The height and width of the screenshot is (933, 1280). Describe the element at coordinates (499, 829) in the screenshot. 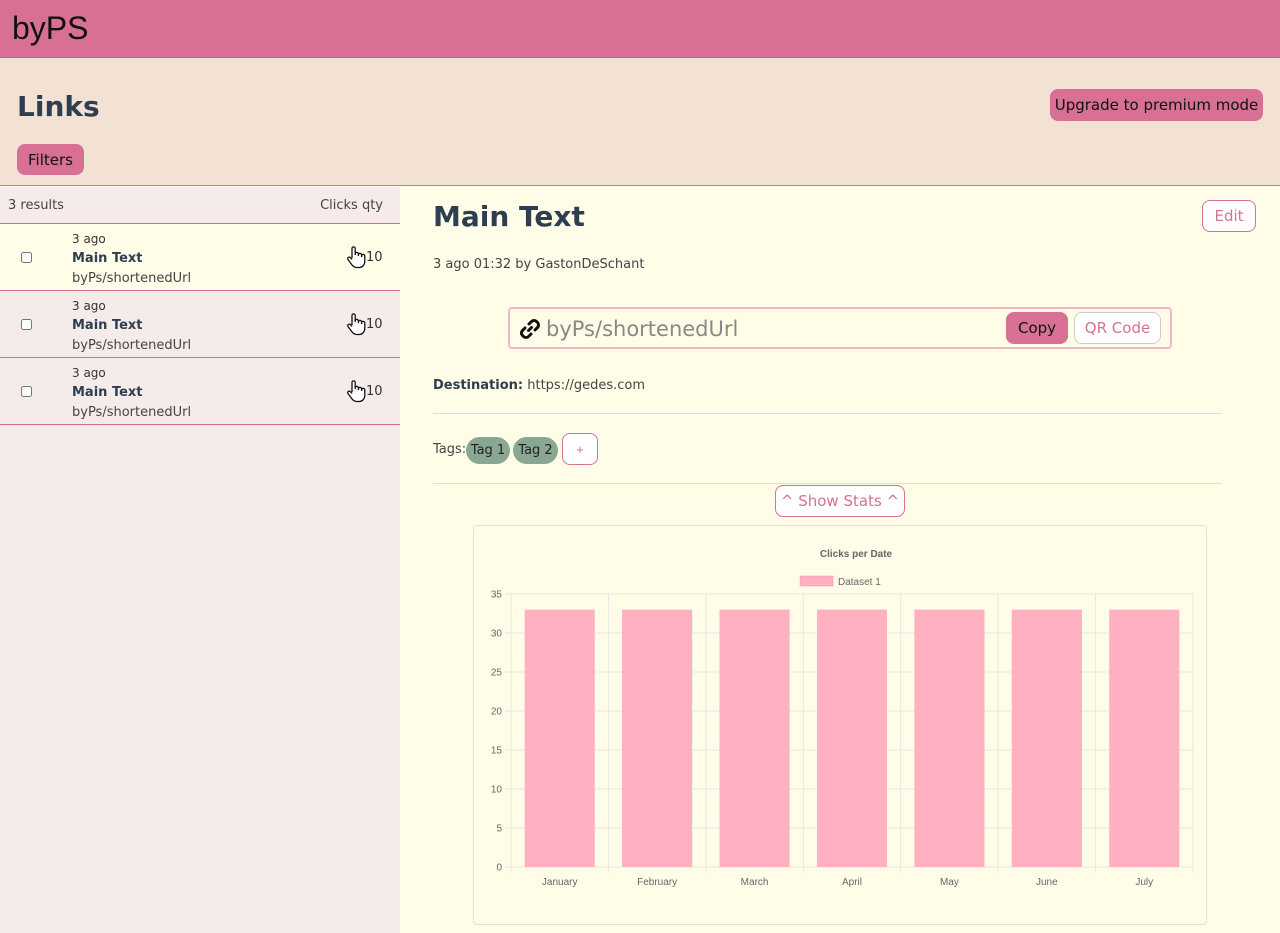

I see `y-tick-label: 5` at that location.